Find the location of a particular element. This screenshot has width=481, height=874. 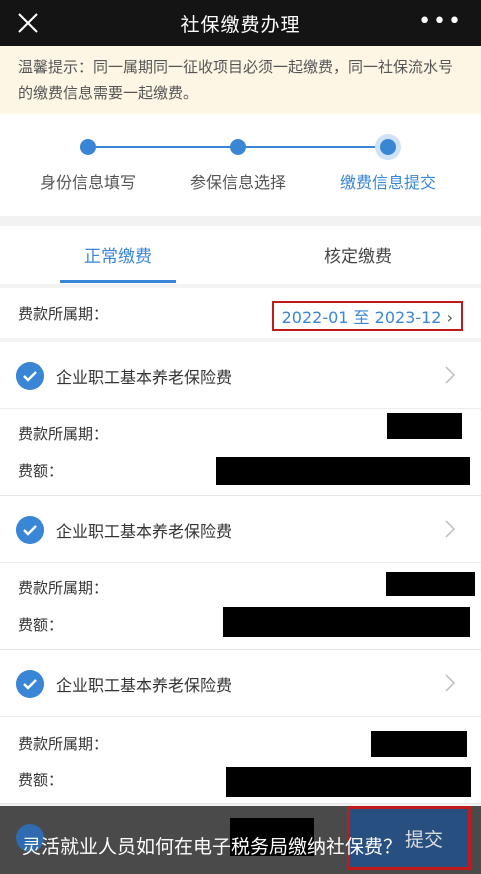

step-label-insurance: 参保信息选择 is located at coordinates (237, 182).